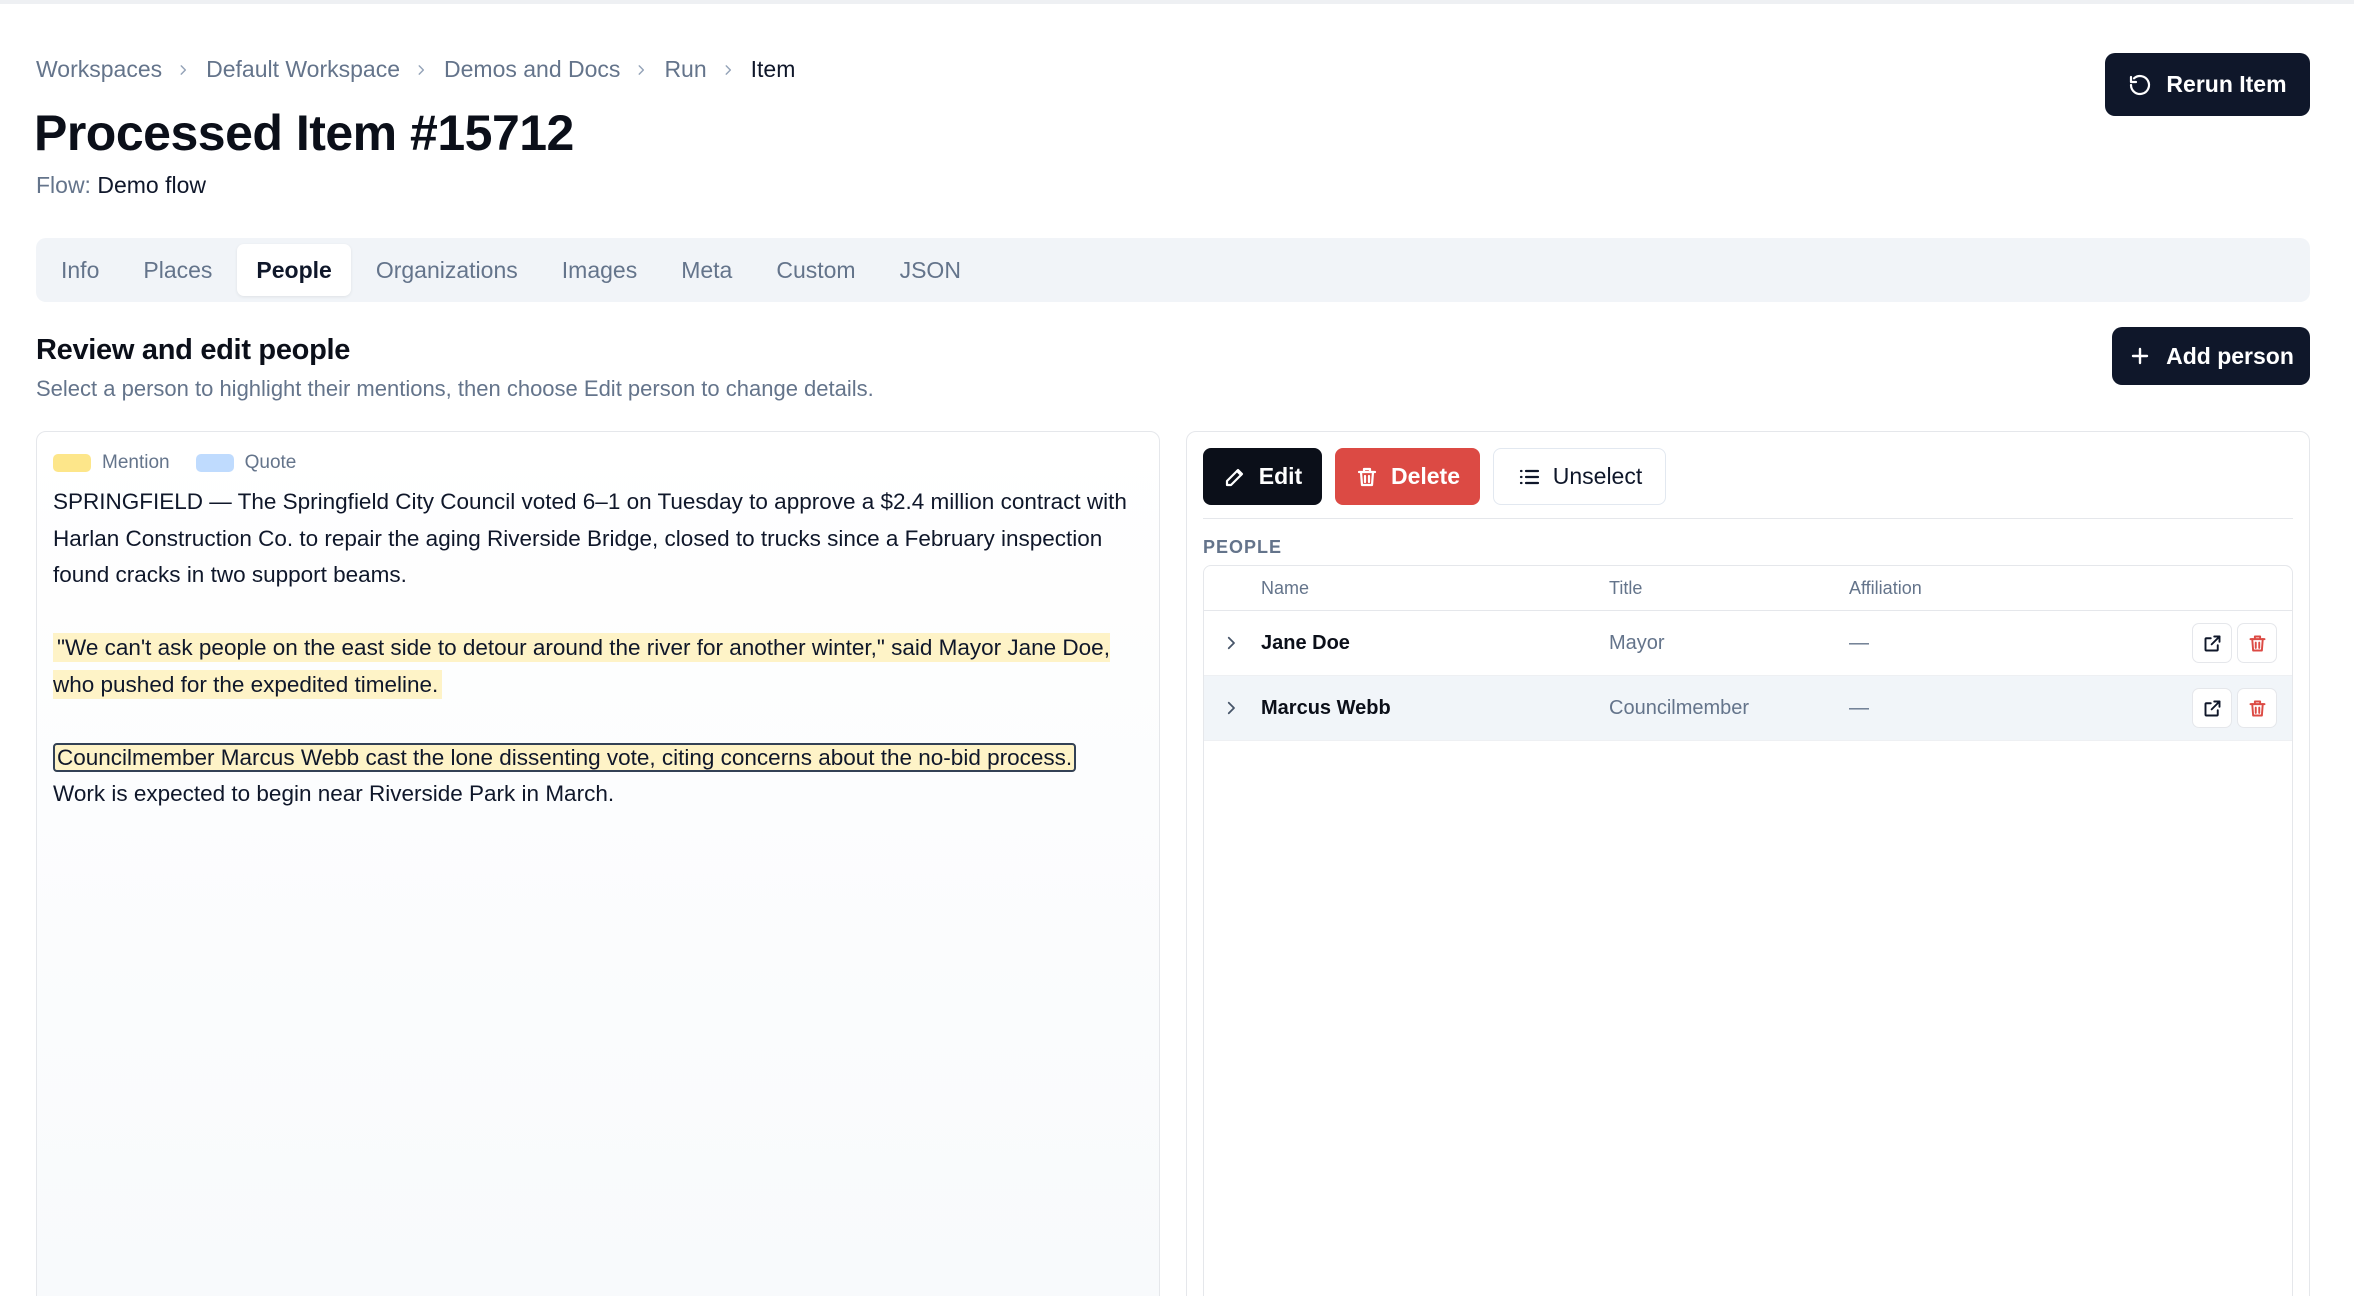 The width and height of the screenshot is (2354, 1296). Describe the element at coordinates (706, 270) in the screenshot. I see `tab-meta: Meta` at that location.